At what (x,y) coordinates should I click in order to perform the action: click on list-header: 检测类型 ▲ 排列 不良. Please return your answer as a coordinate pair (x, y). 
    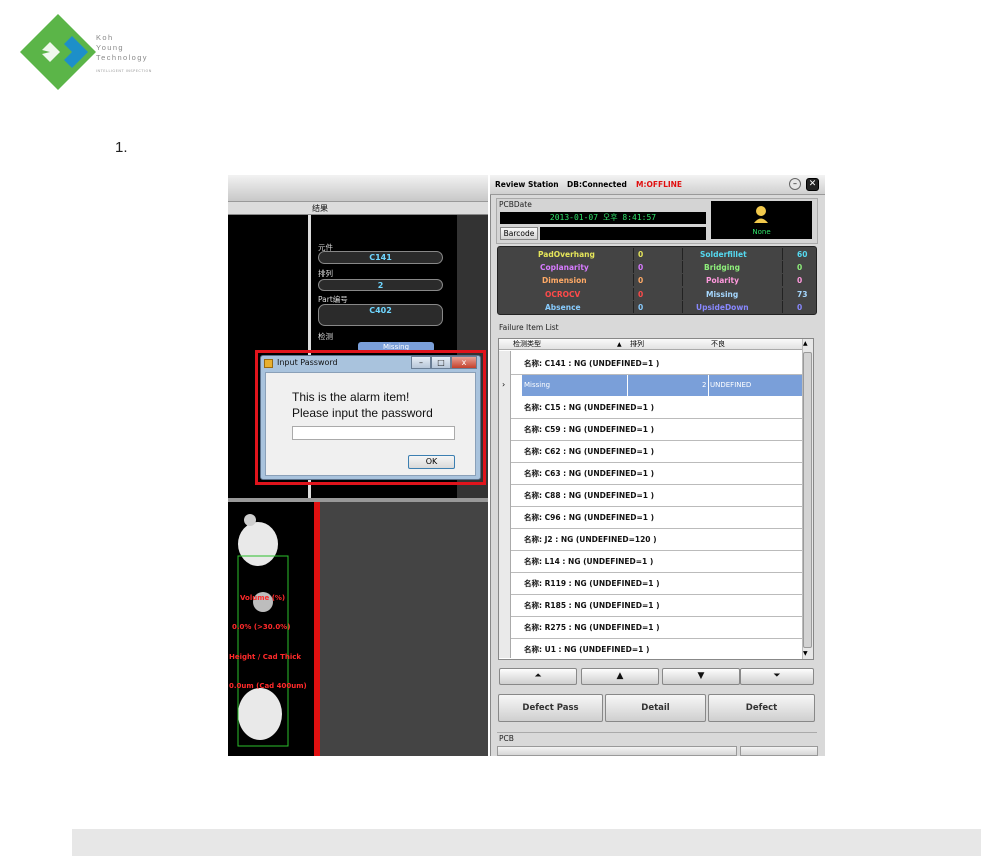
    Looking at the image, I should click on (650, 344).